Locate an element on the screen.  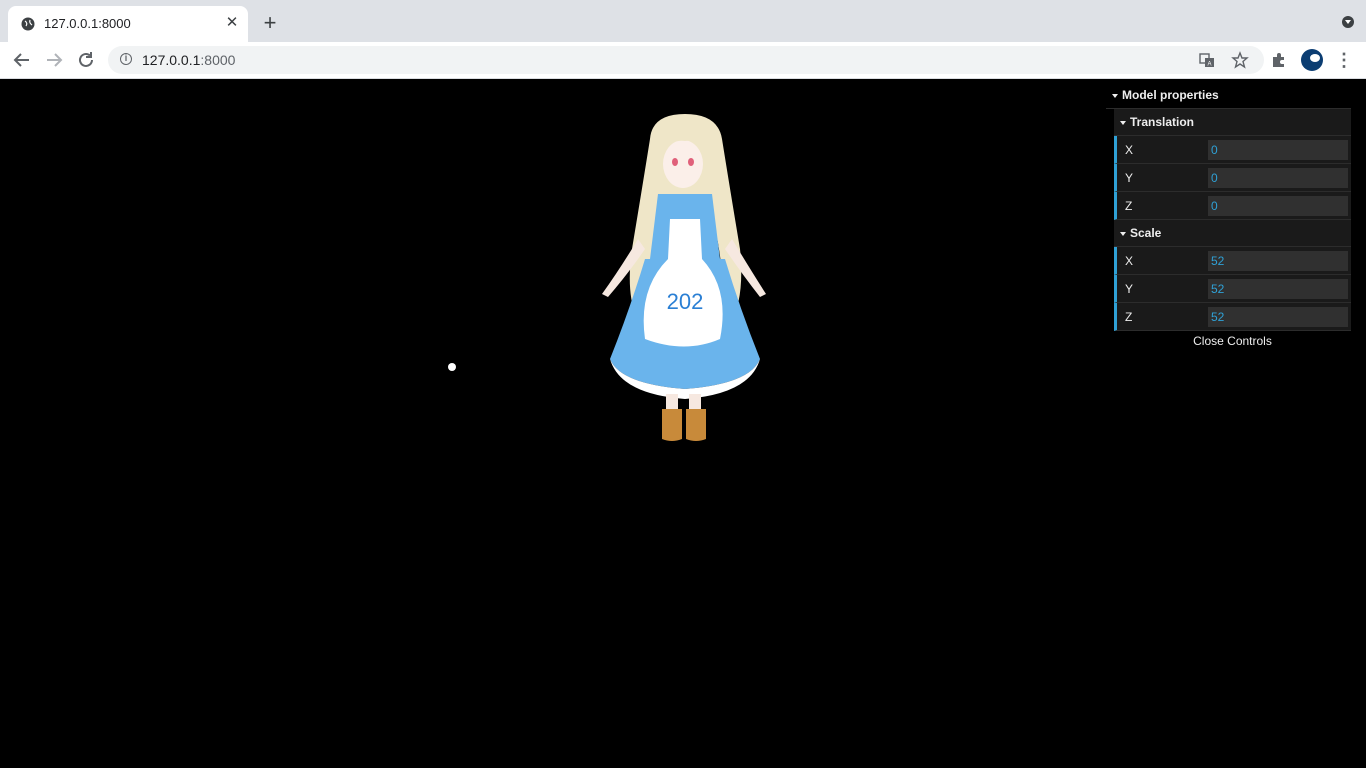
forward-icon is located at coordinates (54, 60).